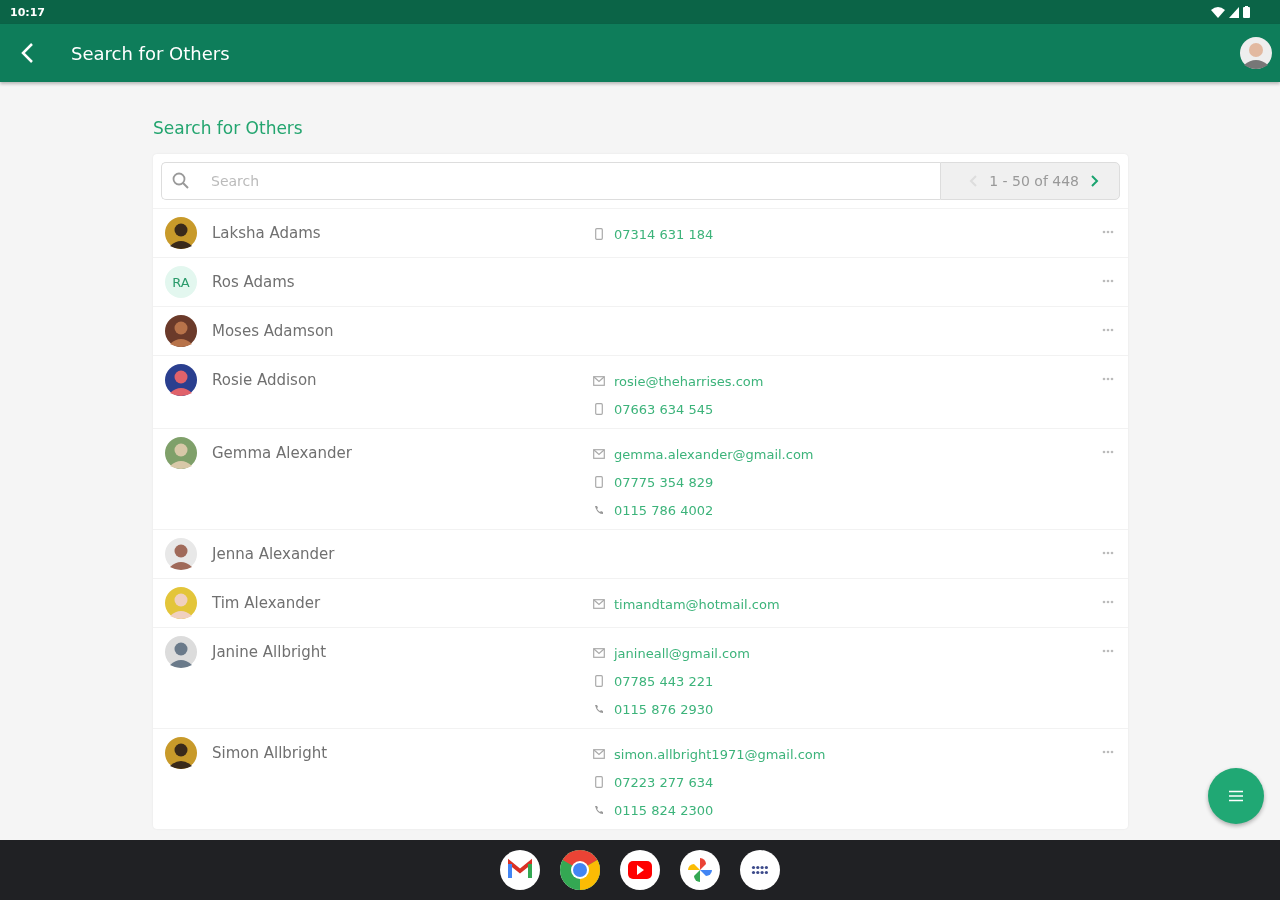 The image size is (1280, 900). I want to click on contact-row: Gemma Alexander gemma.alexander@gmail.com 07775 354 829 0115 786 4002, so click(640, 478).